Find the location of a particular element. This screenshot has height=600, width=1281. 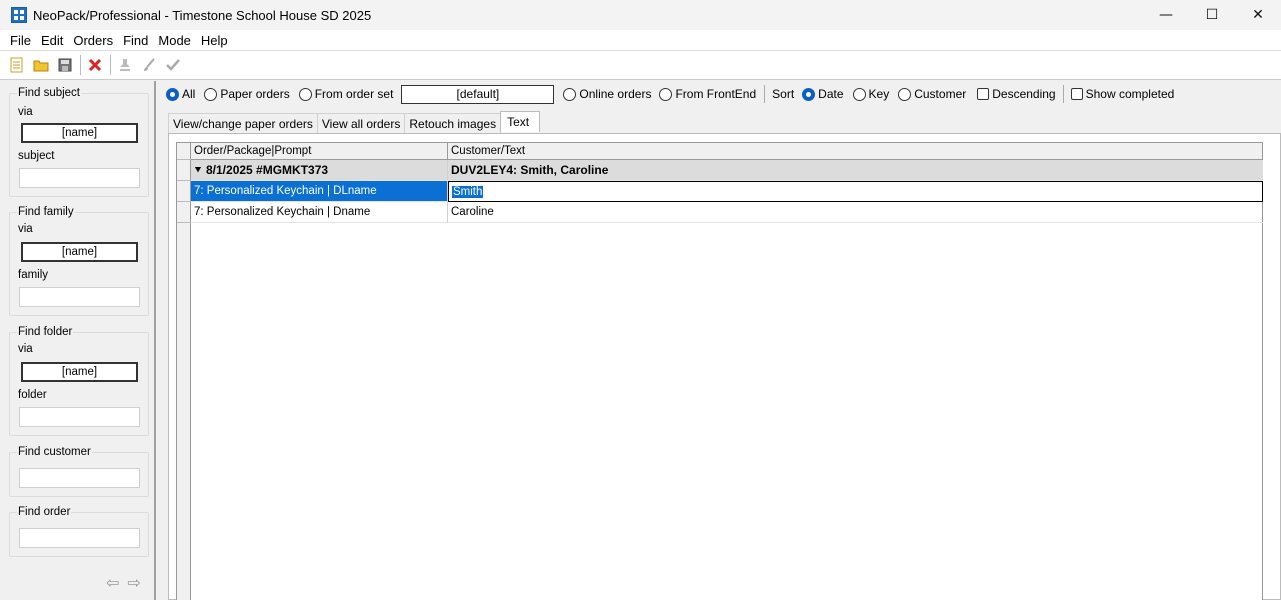

family-input is located at coordinates (79, 297).